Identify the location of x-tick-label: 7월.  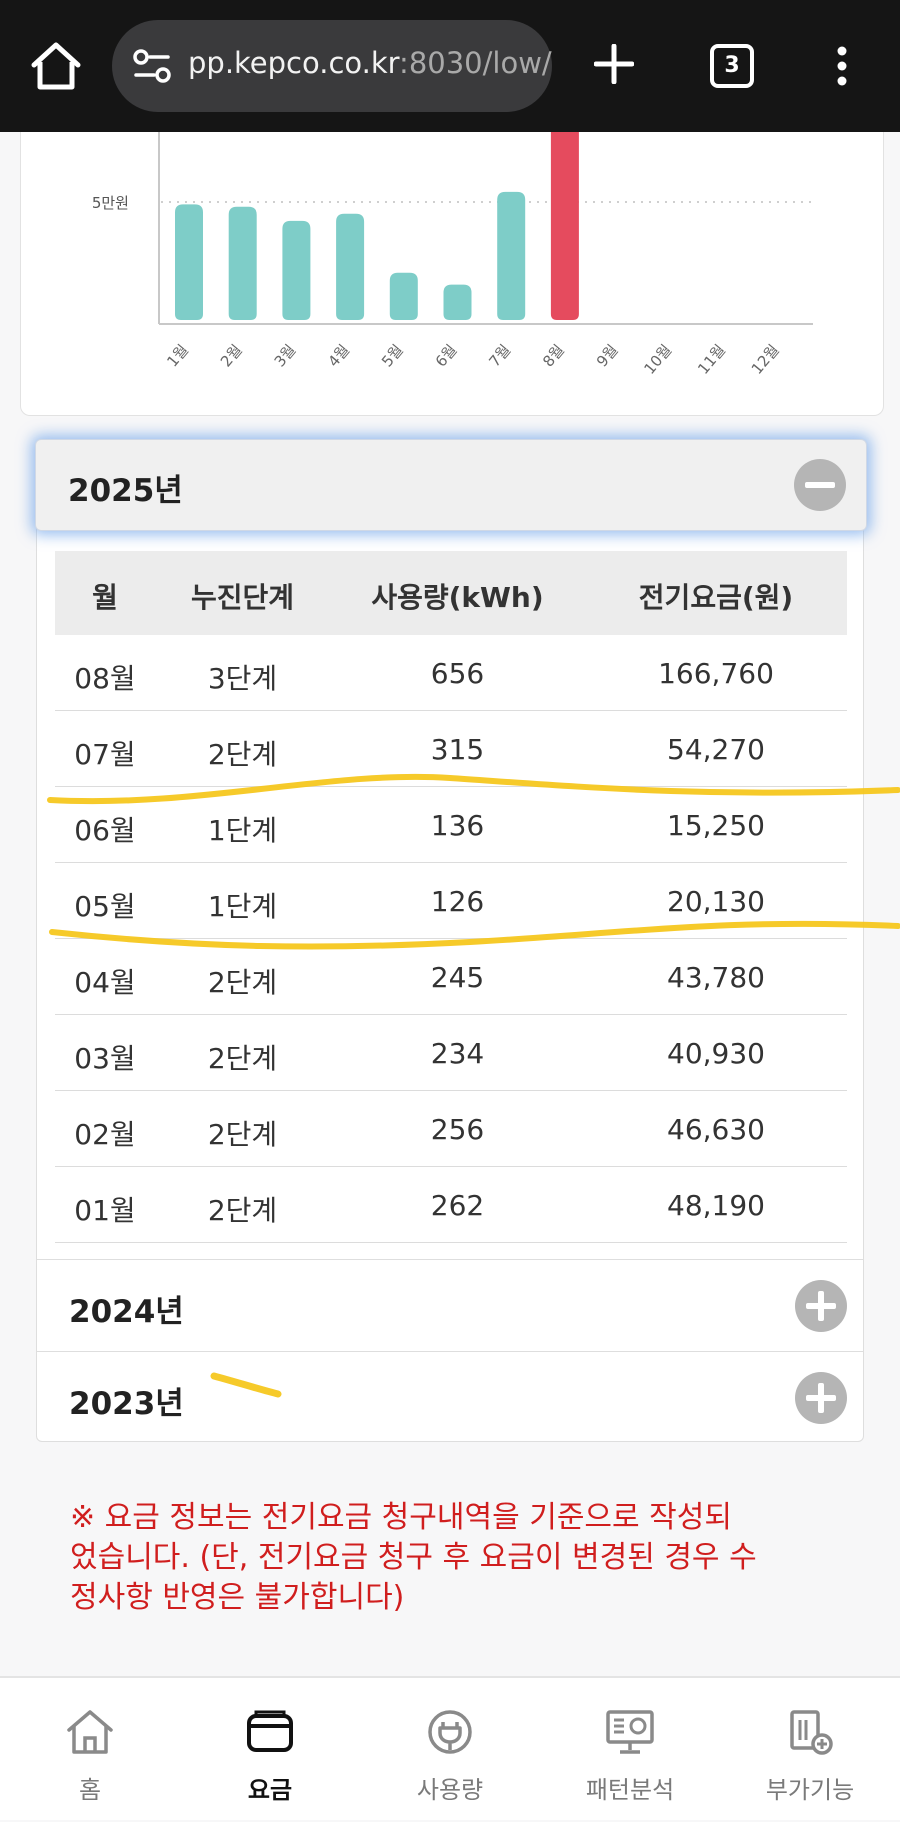
(499, 355).